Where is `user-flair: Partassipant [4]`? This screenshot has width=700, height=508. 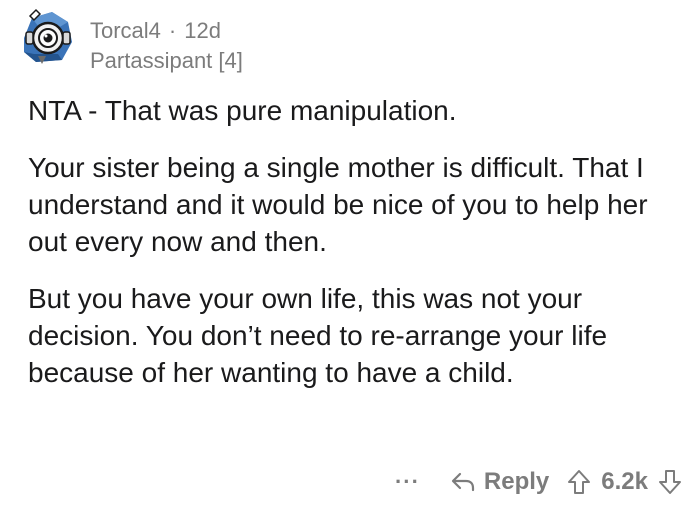 user-flair: Partassipant [4] is located at coordinates (166, 61).